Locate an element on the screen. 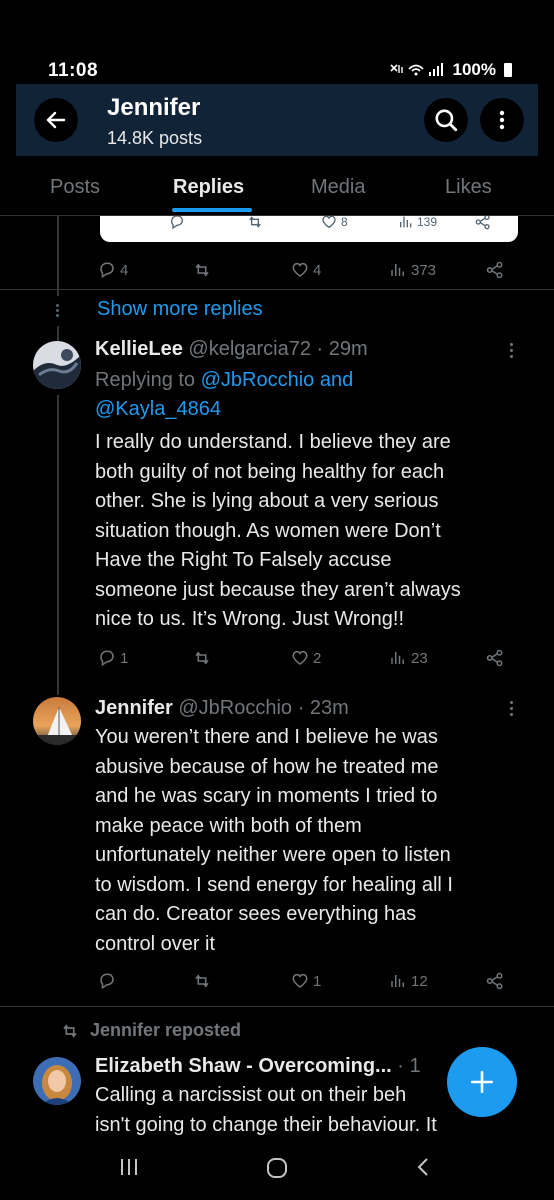 The height and width of the screenshot is (1200, 554). arrow-left-icon is located at coordinates (56, 120).